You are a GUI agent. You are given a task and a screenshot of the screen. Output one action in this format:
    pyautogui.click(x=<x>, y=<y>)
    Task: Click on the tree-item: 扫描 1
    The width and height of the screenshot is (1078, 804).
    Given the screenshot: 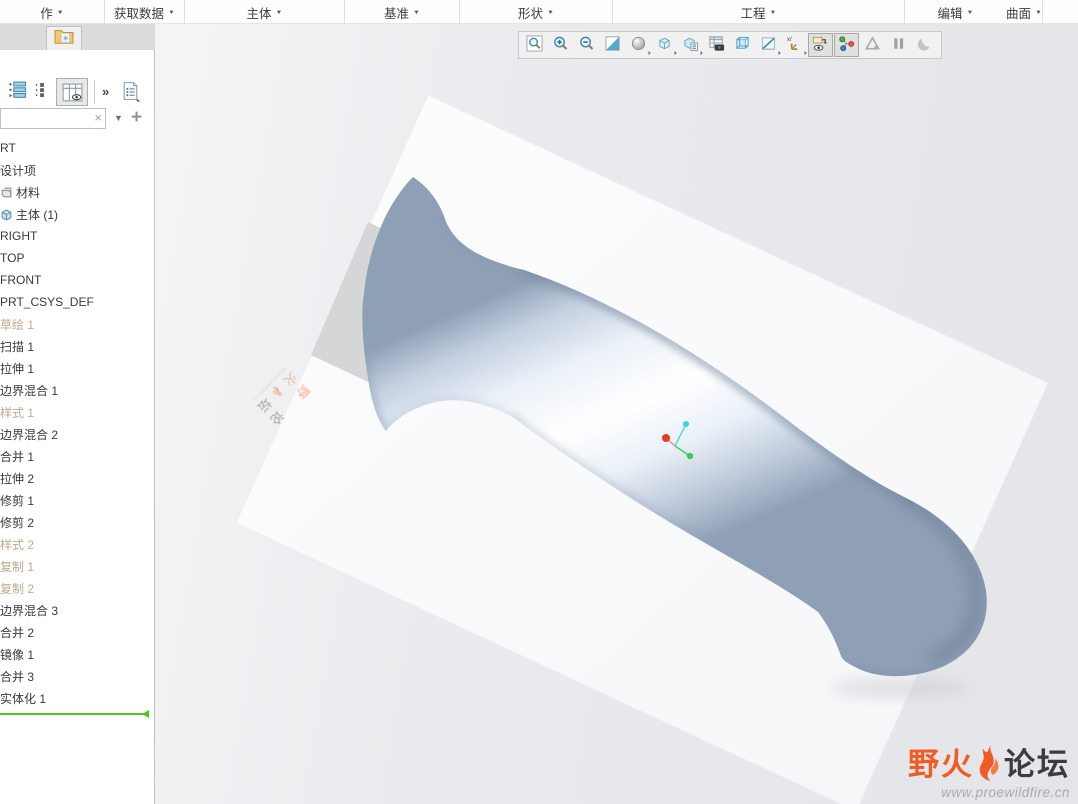 What is the action you would take?
    pyautogui.click(x=76, y=346)
    